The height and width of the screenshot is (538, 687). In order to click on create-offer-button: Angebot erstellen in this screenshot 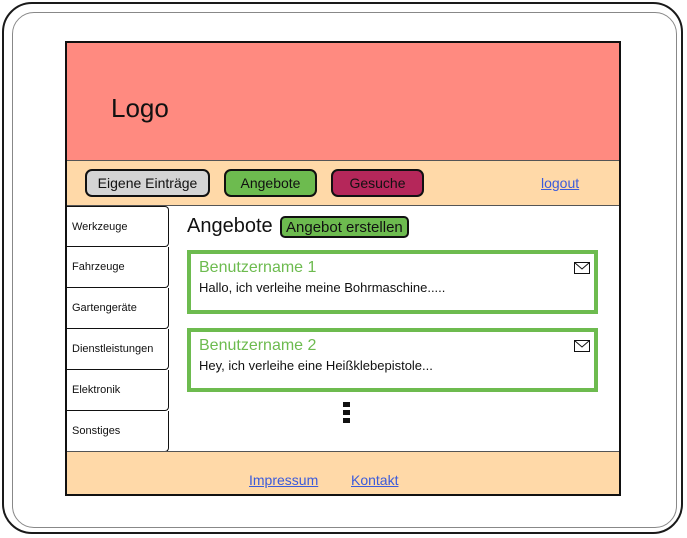, I will do `click(344, 227)`.